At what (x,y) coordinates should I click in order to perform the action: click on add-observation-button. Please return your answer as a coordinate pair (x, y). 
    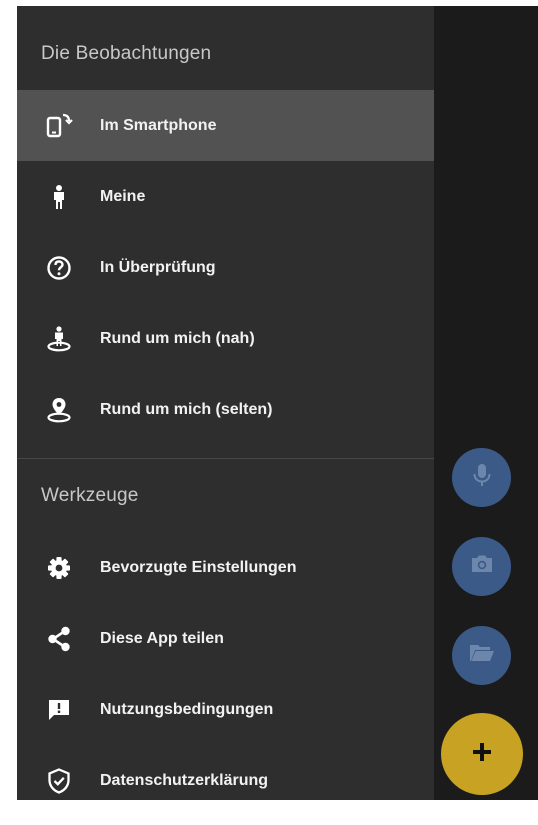
    Looking at the image, I should click on (482, 754).